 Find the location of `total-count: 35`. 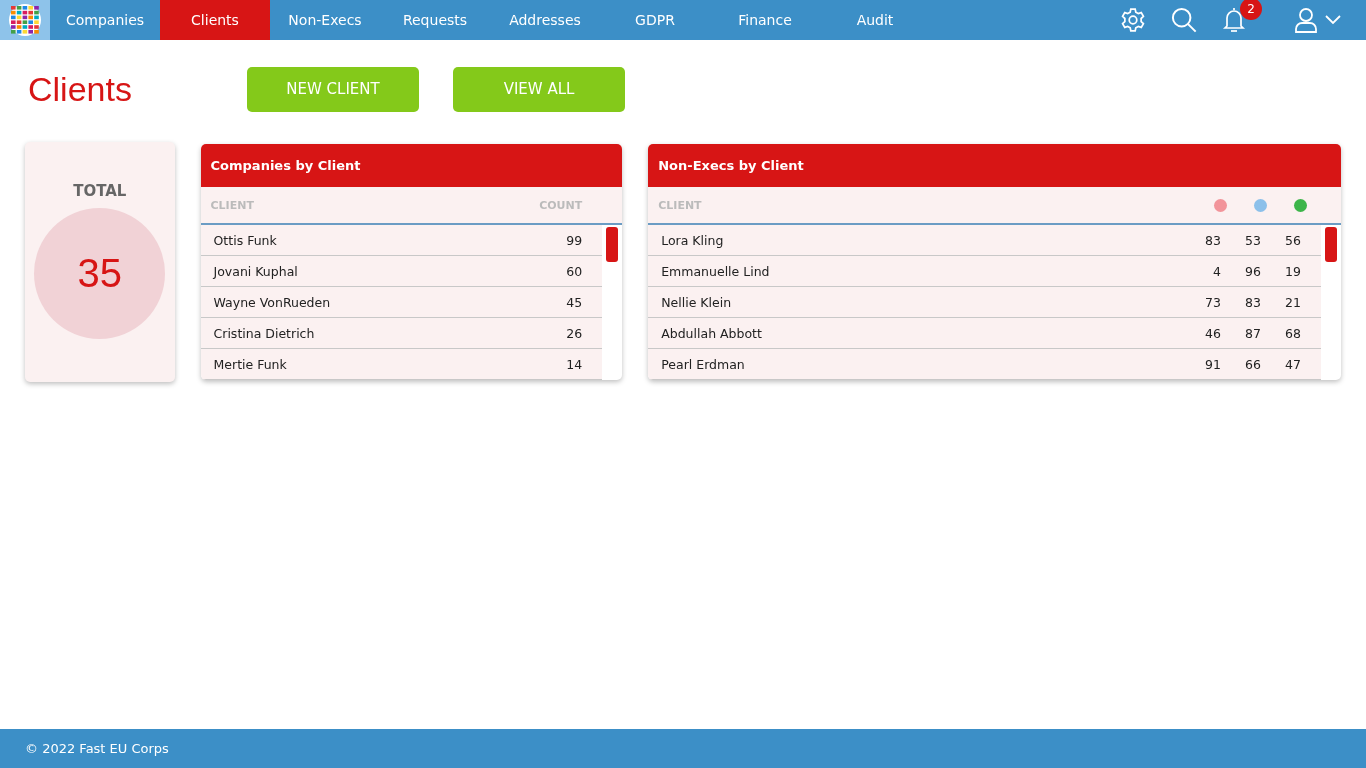

total-count: 35 is located at coordinates (100, 273).